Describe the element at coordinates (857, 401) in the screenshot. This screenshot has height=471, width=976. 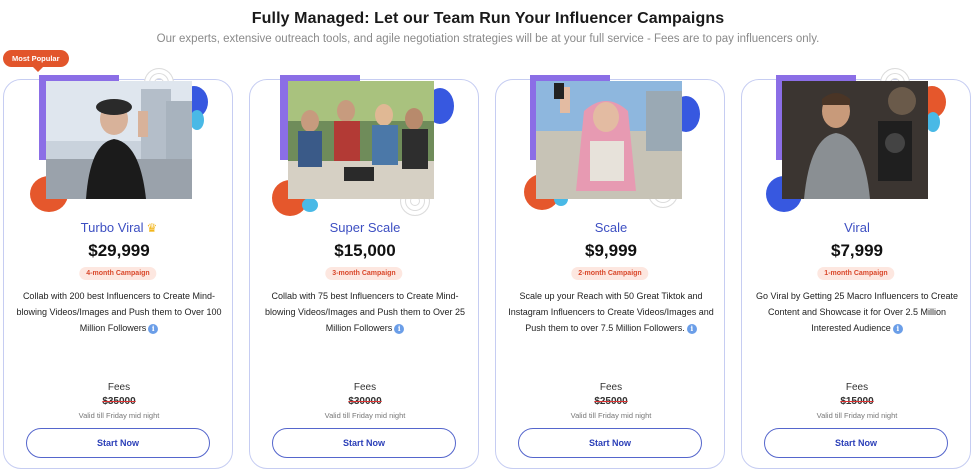
I see `fees-original-price: $15000` at that location.